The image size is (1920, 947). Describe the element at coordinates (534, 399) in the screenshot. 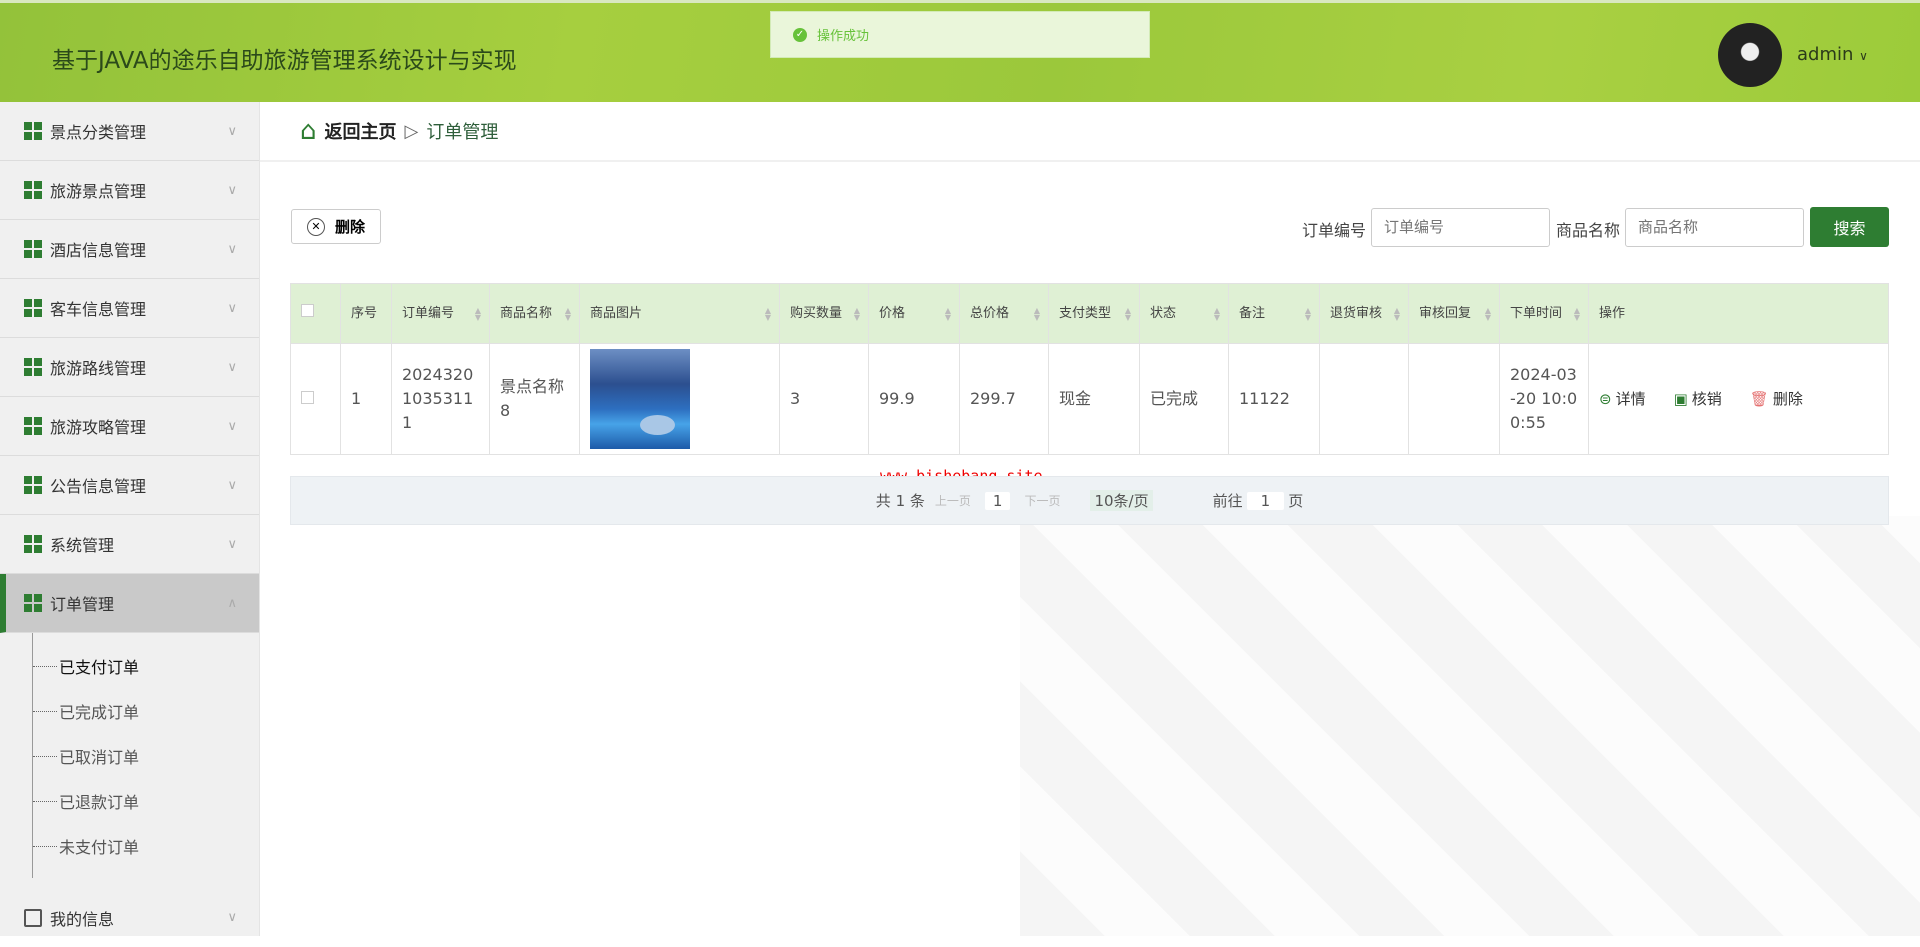

I see `cell-goods: 景点名称8` at that location.